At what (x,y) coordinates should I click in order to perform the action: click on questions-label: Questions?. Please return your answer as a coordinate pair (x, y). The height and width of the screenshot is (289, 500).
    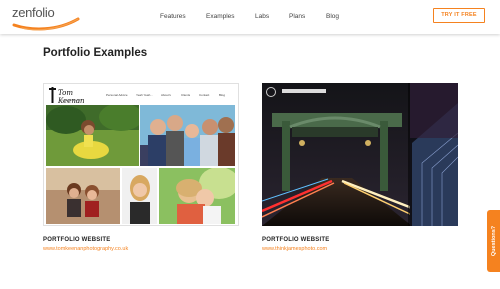
    Looking at the image, I should click on (493, 241).